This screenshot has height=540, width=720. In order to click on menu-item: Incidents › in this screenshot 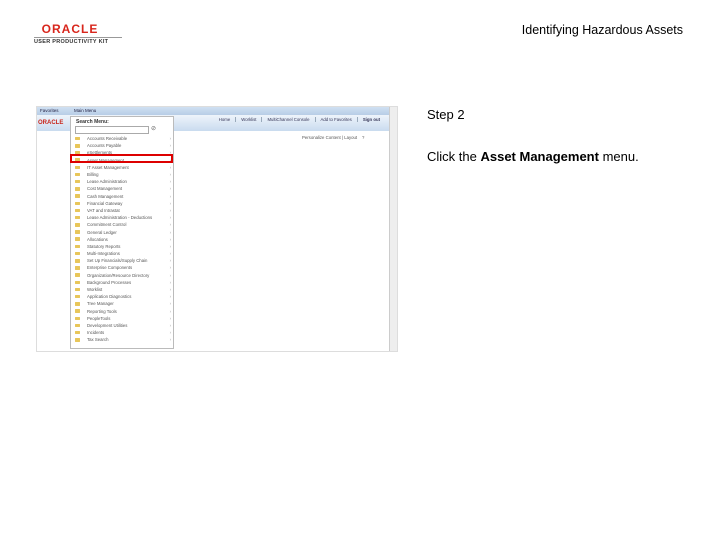, I will do `click(123, 332)`.